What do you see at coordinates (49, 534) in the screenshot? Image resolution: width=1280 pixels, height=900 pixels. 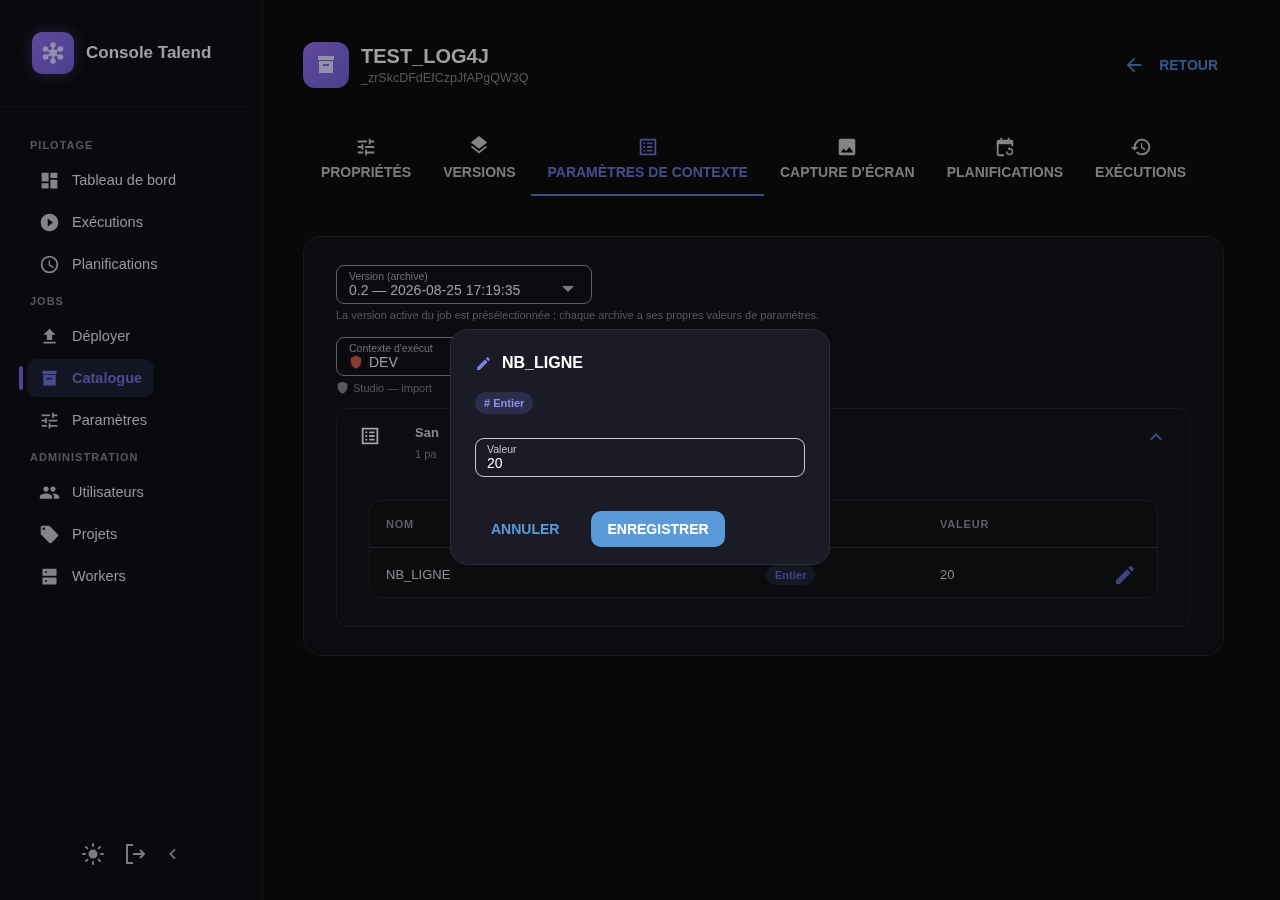 I see `tag-icon` at bounding box center [49, 534].